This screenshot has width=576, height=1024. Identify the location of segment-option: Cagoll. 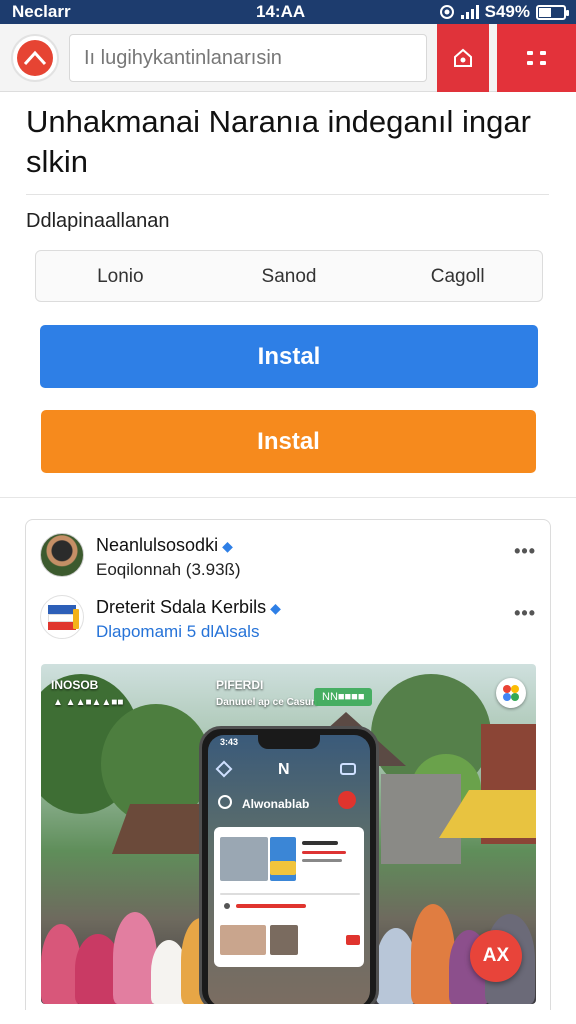
(457, 276).